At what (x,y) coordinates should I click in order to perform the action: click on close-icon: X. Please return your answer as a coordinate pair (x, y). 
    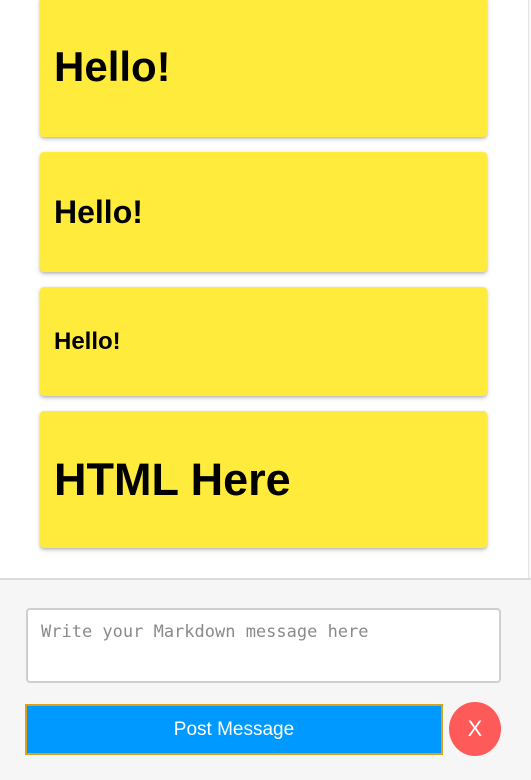
    Looking at the image, I should click on (475, 728).